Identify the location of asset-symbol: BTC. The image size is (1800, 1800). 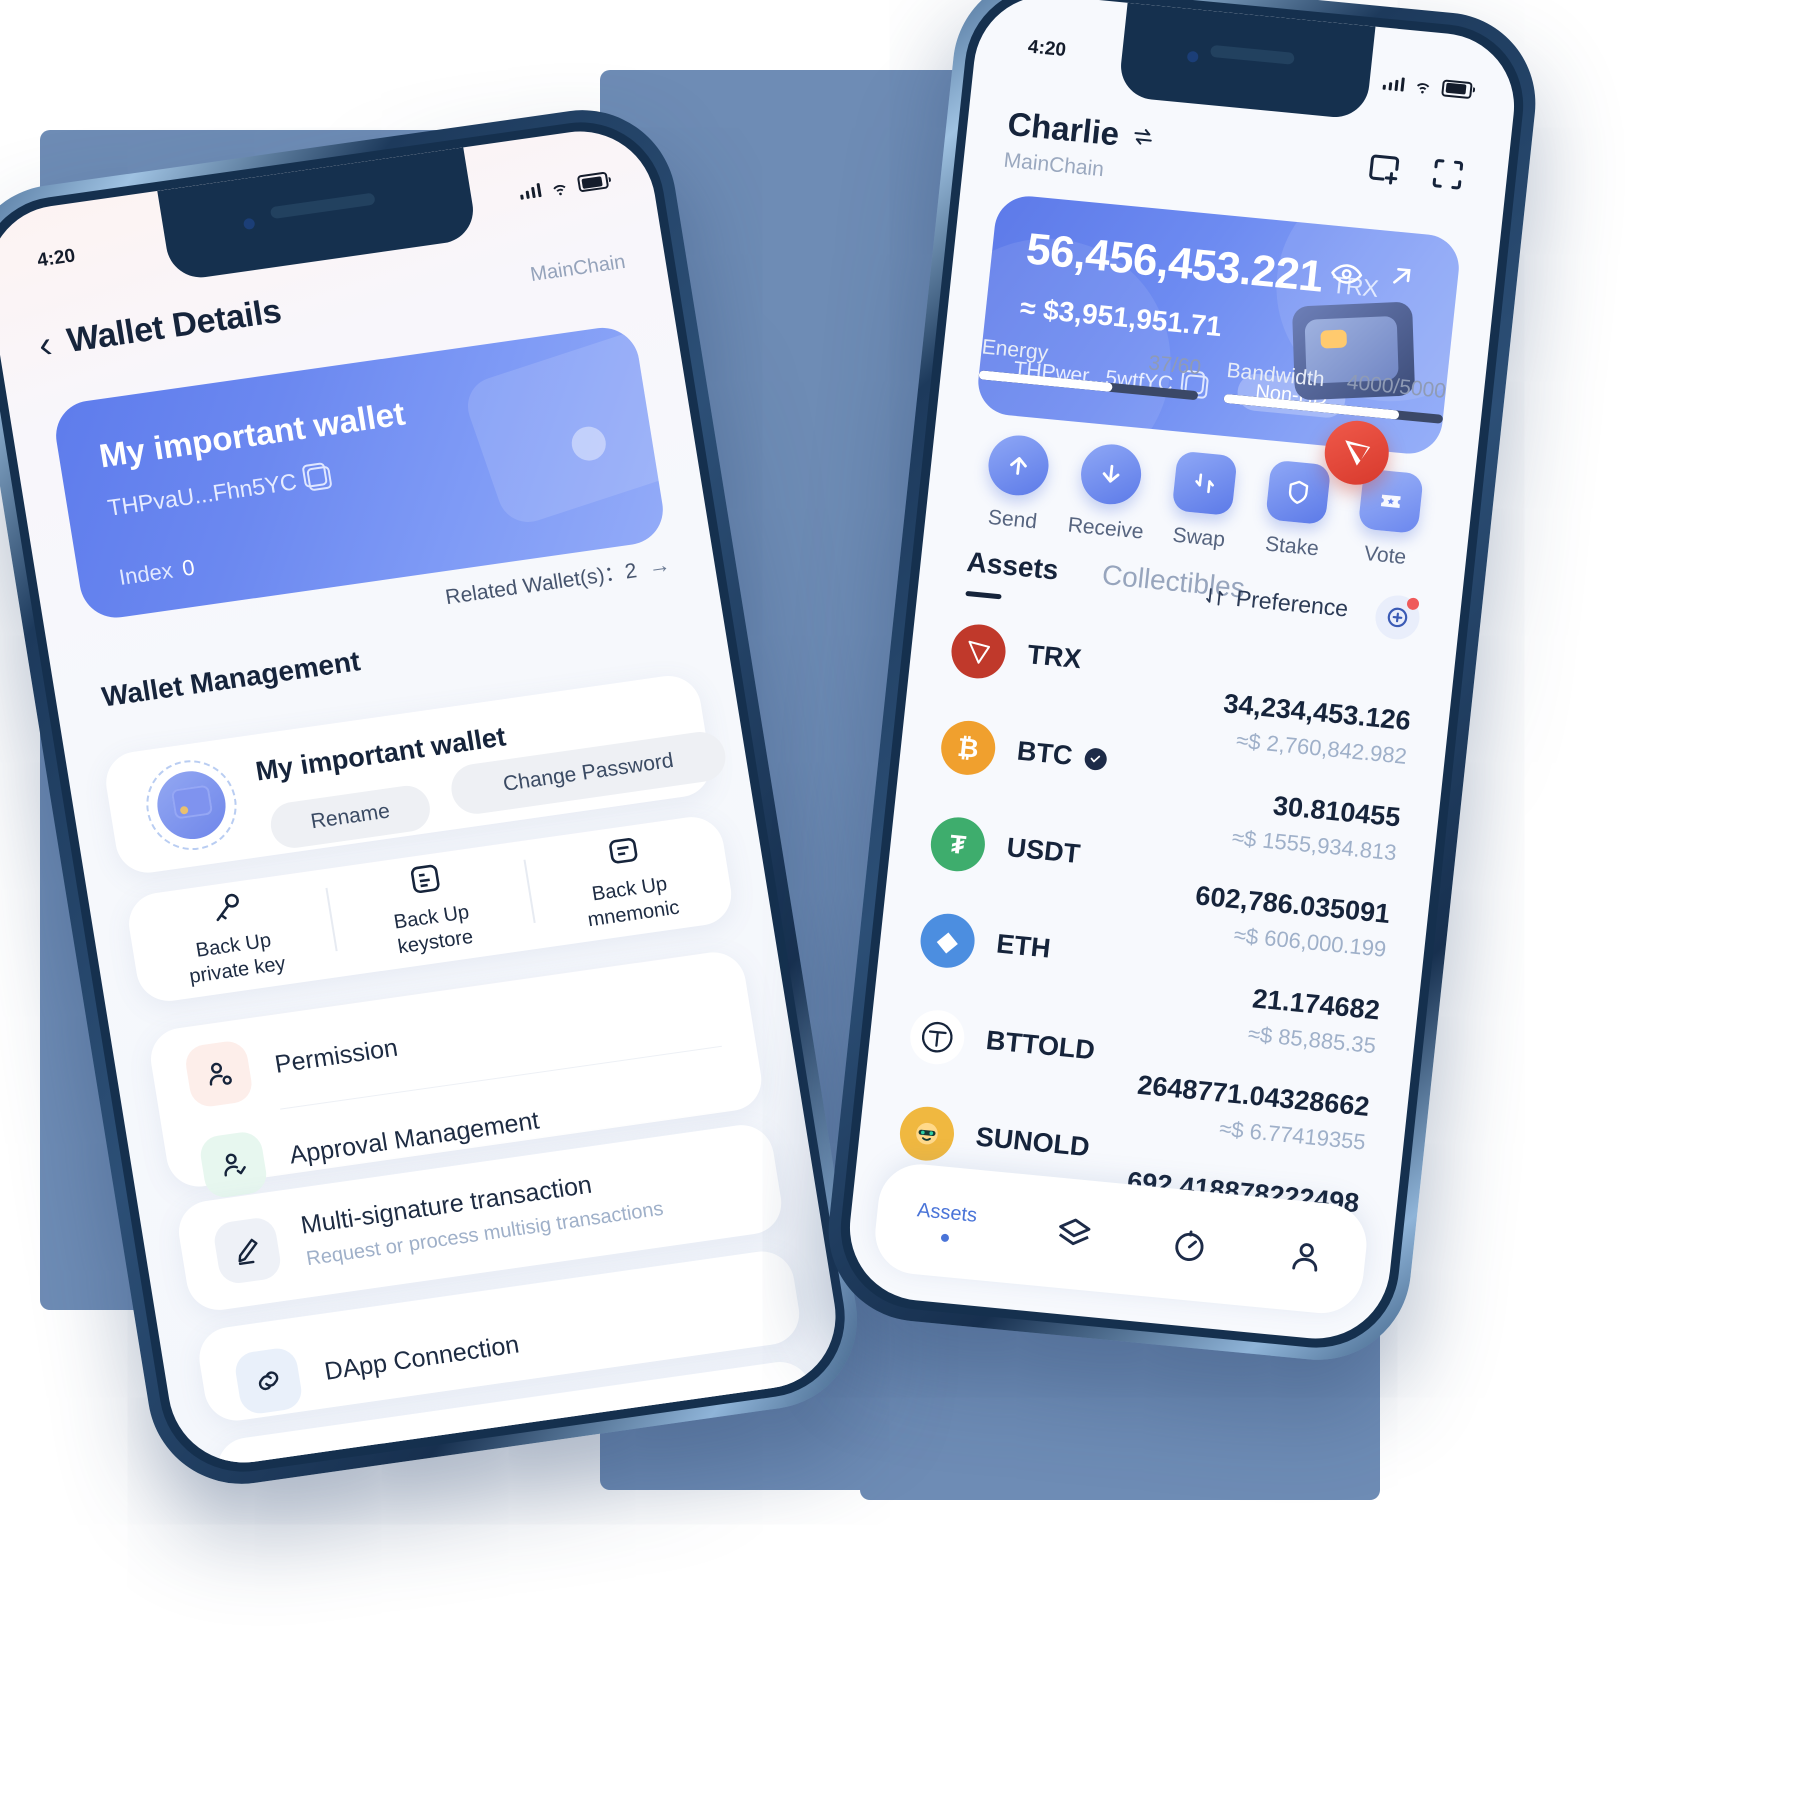
(1061, 755).